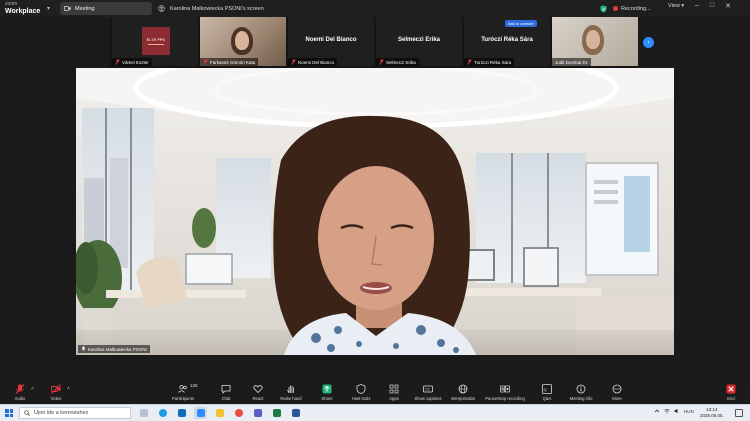 The height and width of the screenshot is (421, 750). Describe the element at coordinates (290, 389) in the screenshot. I see `hand-icon` at that location.